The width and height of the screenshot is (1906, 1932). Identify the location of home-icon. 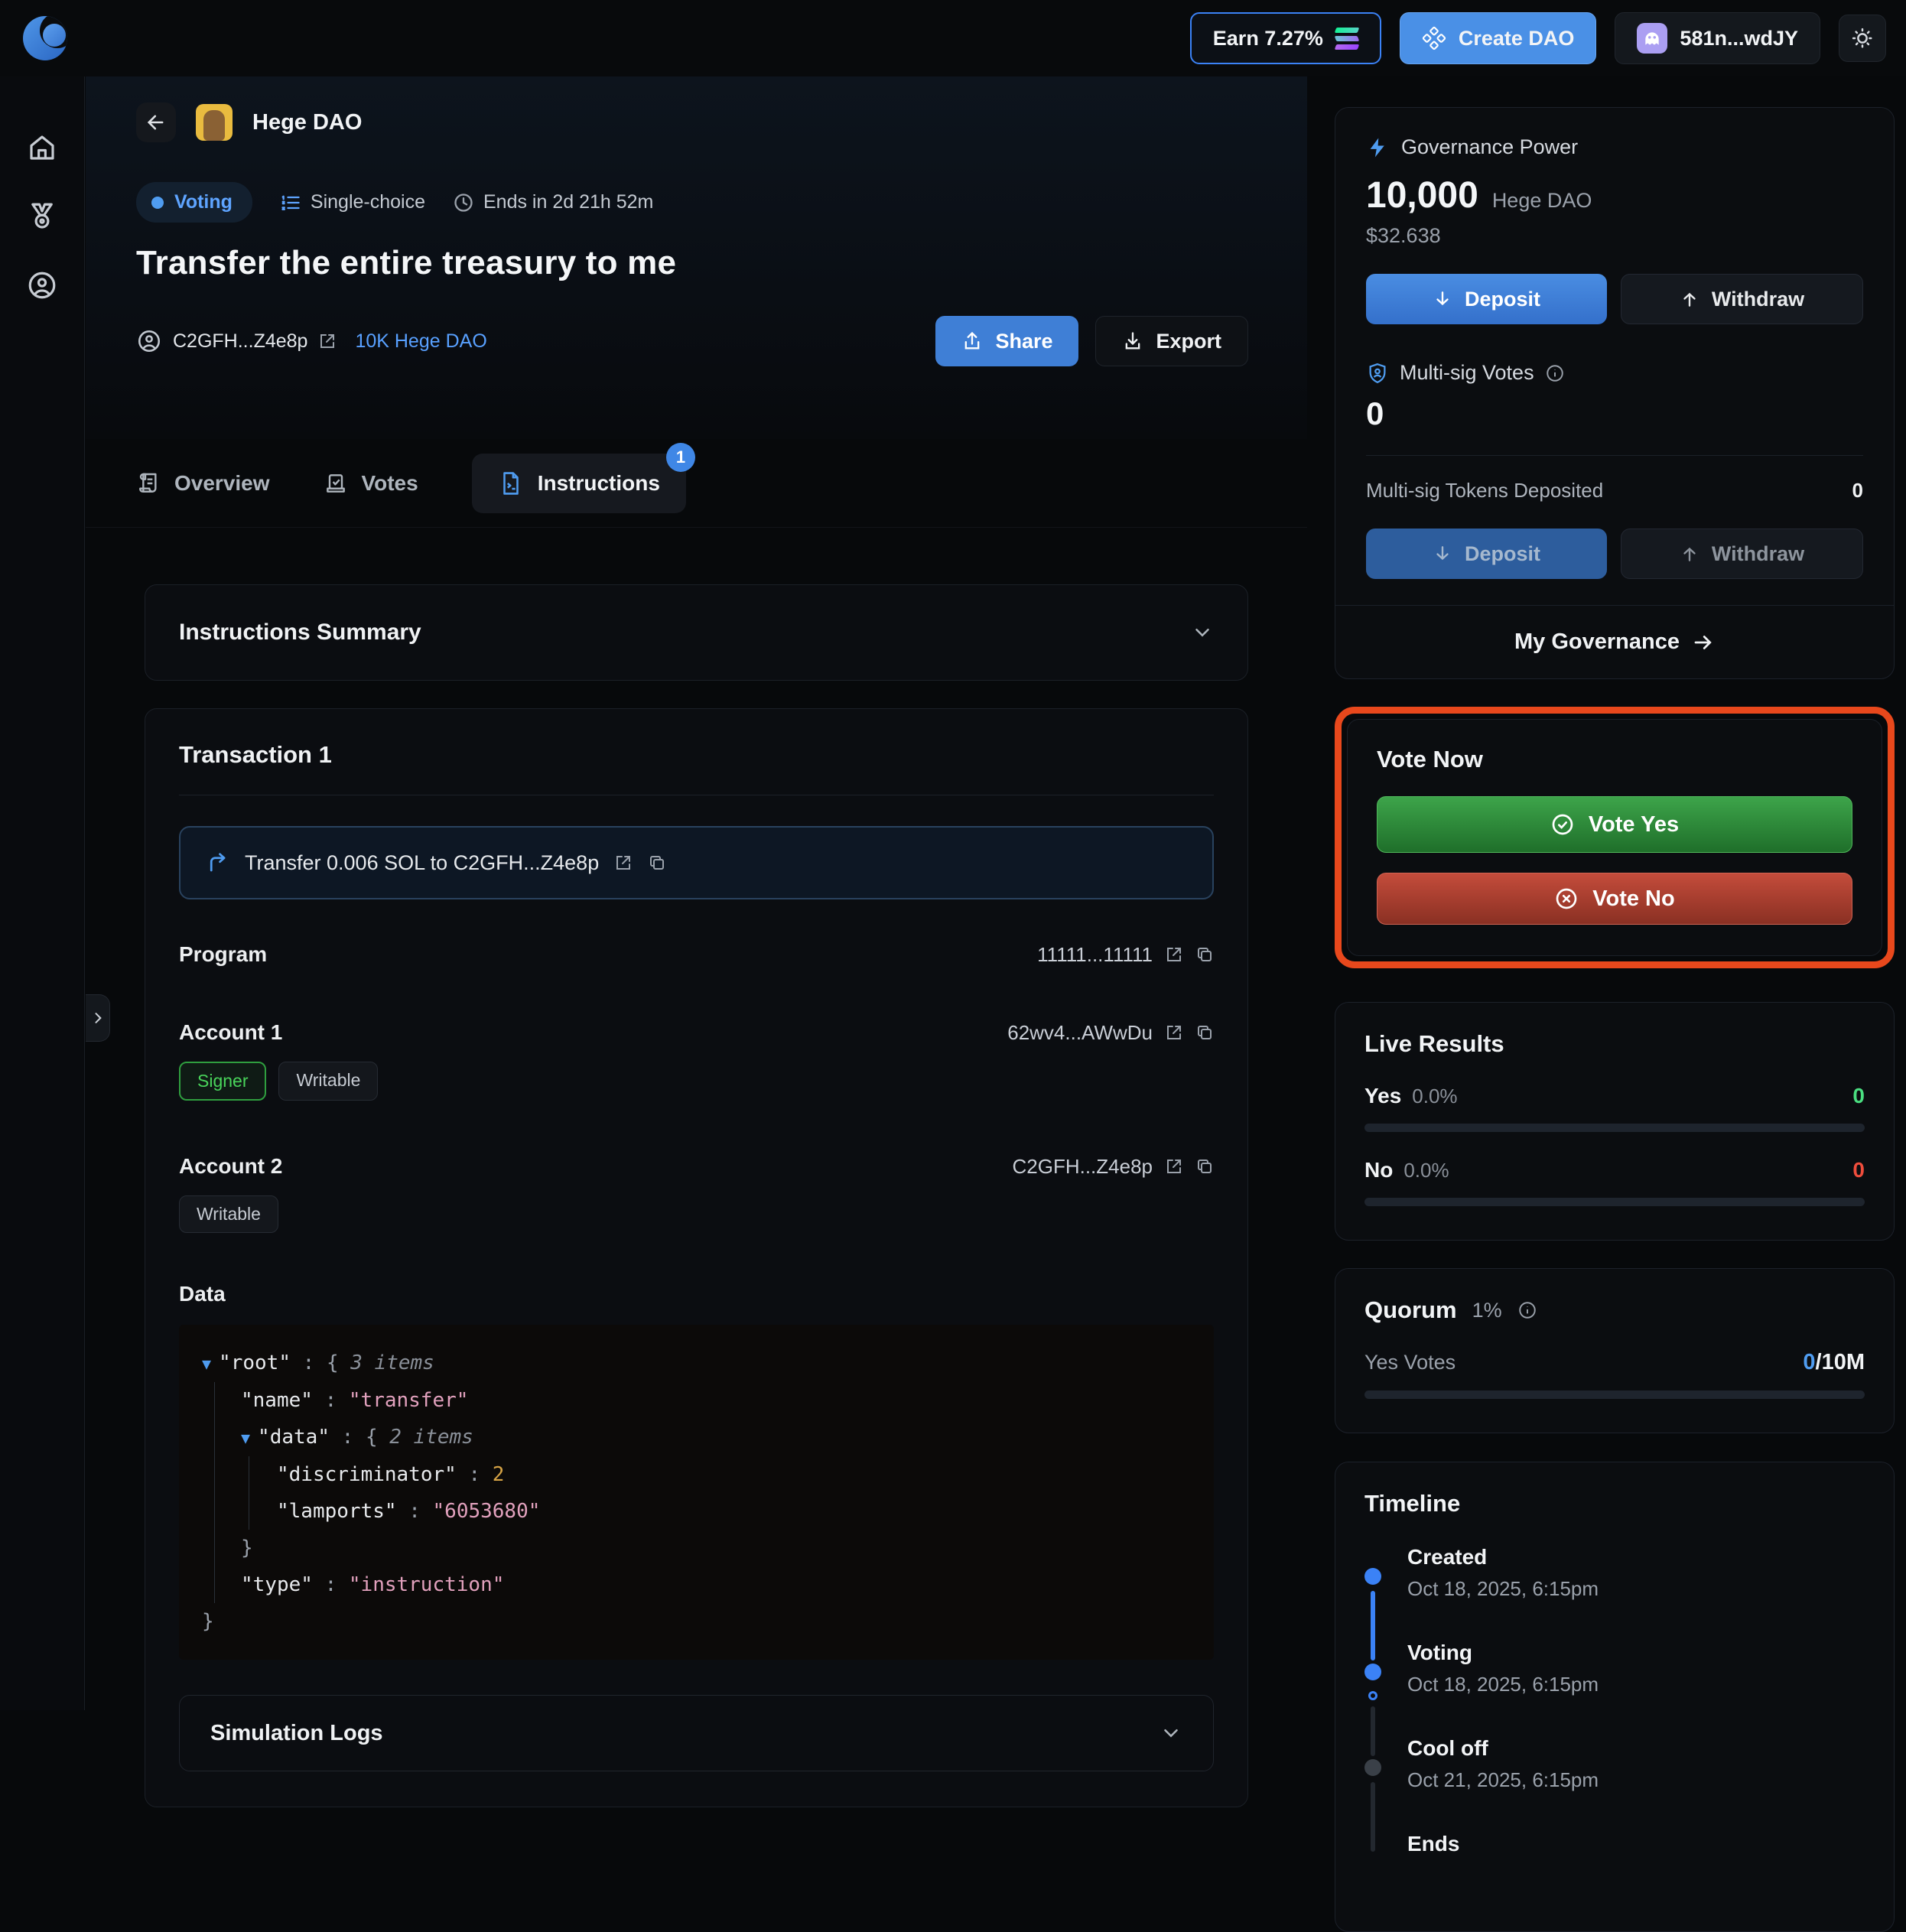
(42, 148).